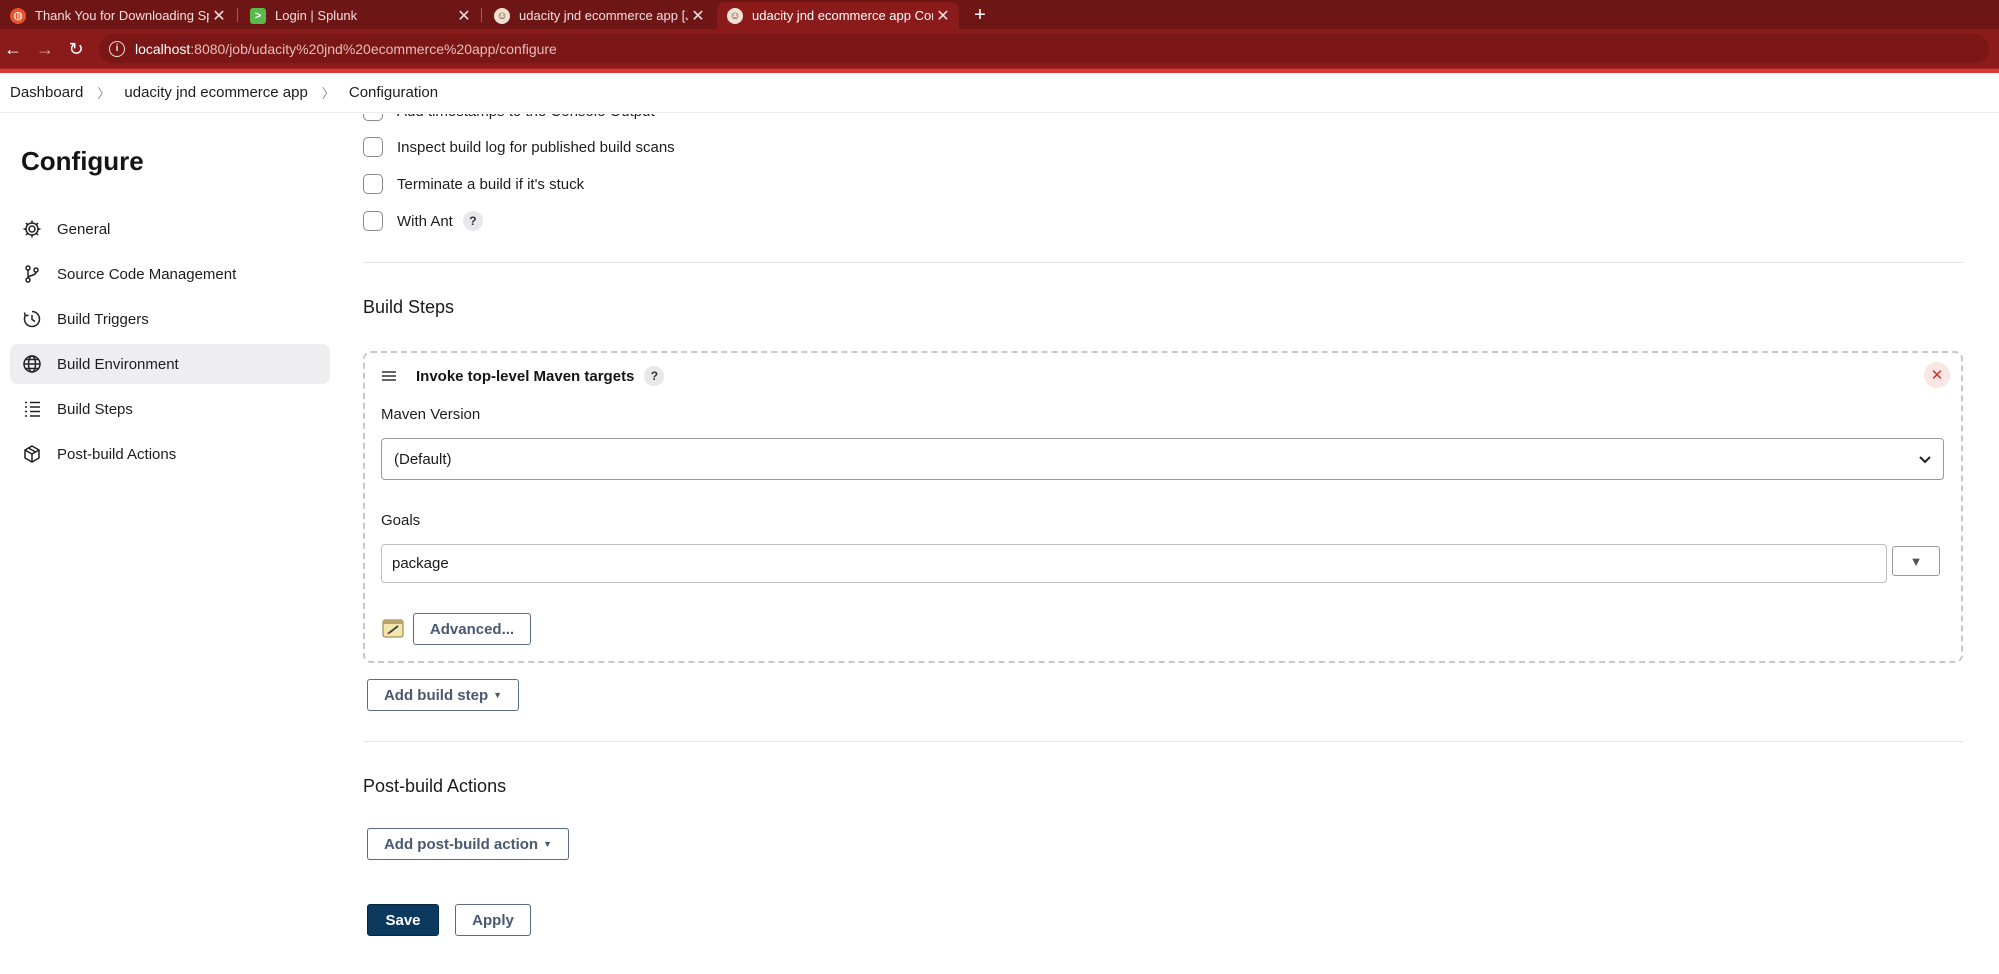 Image resolution: width=1999 pixels, height=974 pixels. Describe the element at coordinates (117, 454) in the screenshot. I see `sidebar-item-label: Post-build Actions` at that location.